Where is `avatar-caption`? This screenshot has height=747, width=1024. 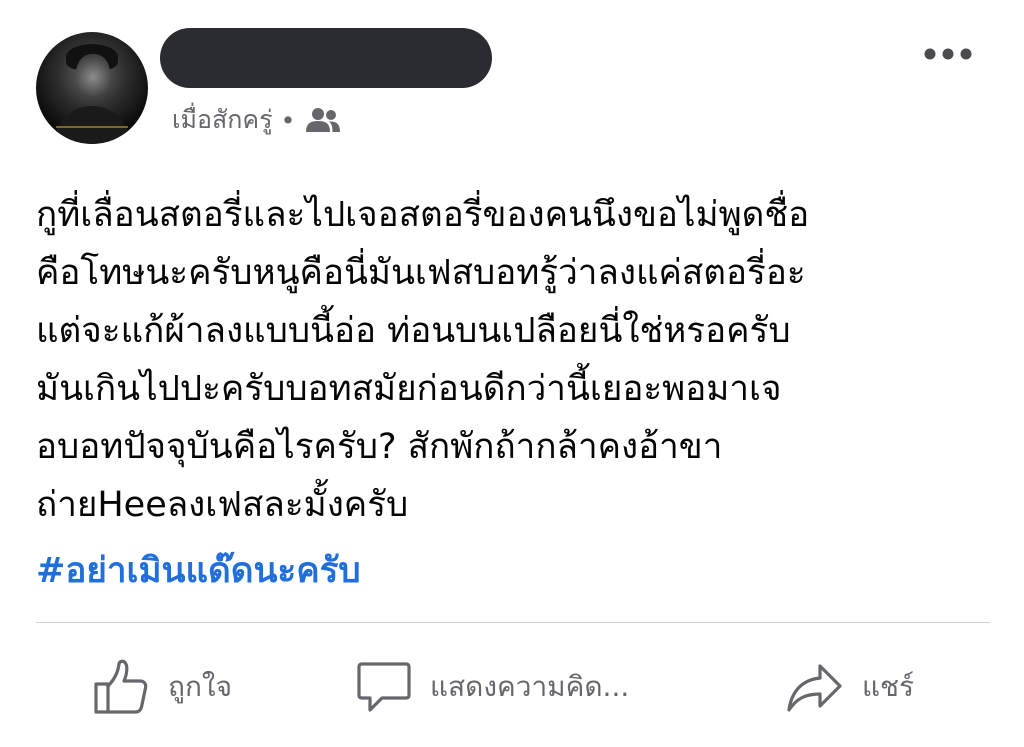 avatar-caption is located at coordinates (92, 127).